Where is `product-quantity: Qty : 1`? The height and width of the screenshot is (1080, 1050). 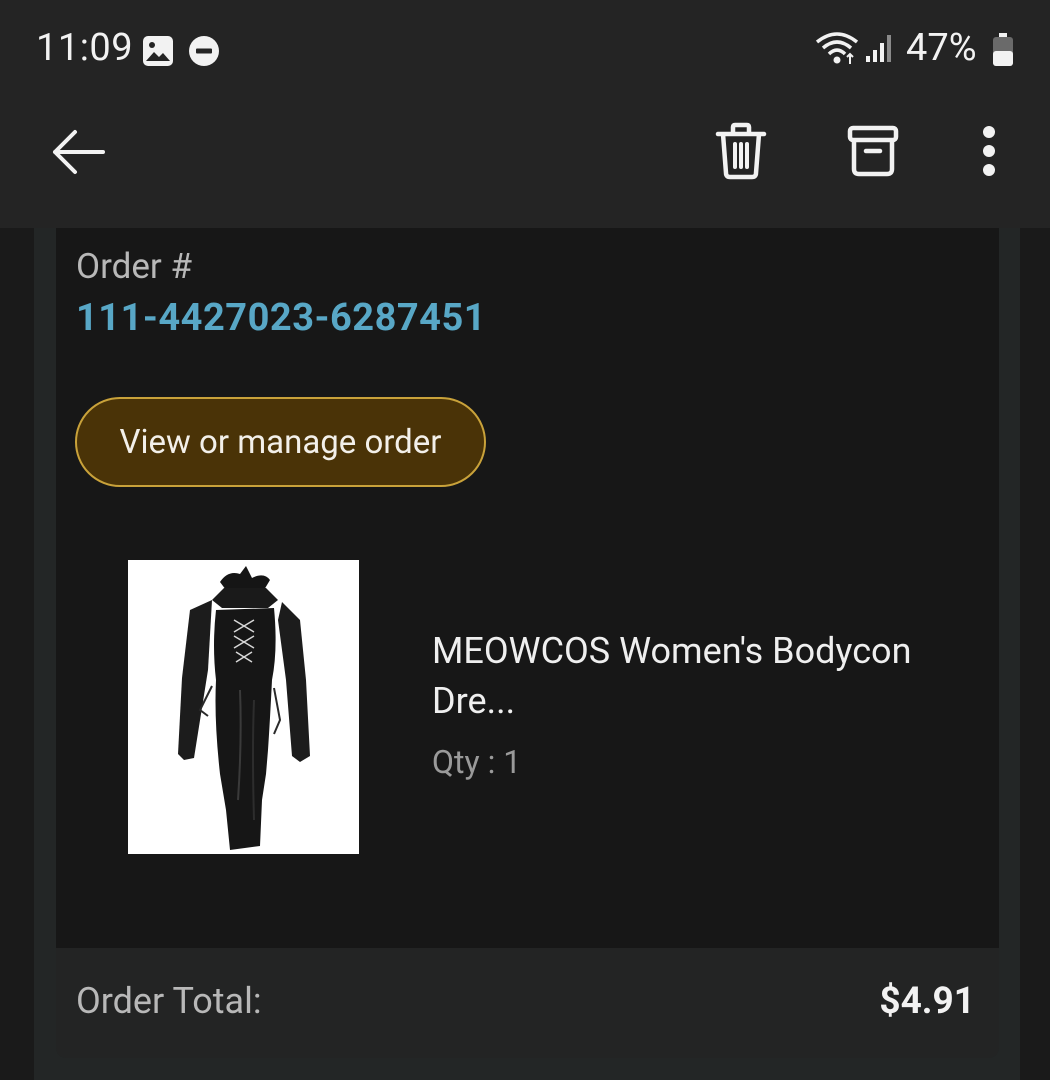 product-quantity: Qty : 1 is located at coordinates (477, 762).